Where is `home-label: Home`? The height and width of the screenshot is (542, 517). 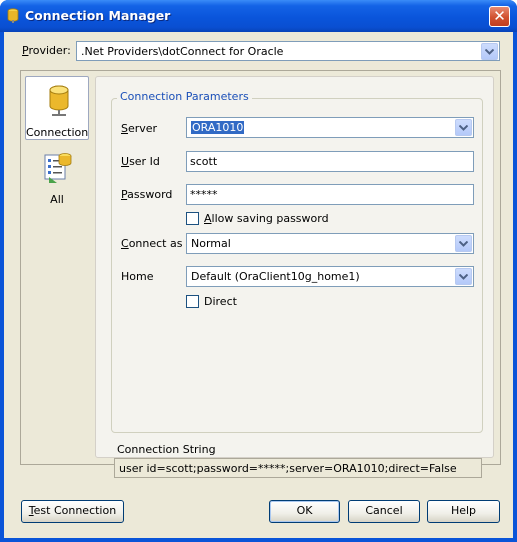
home-label: Home is located at coordinates (137, 276).